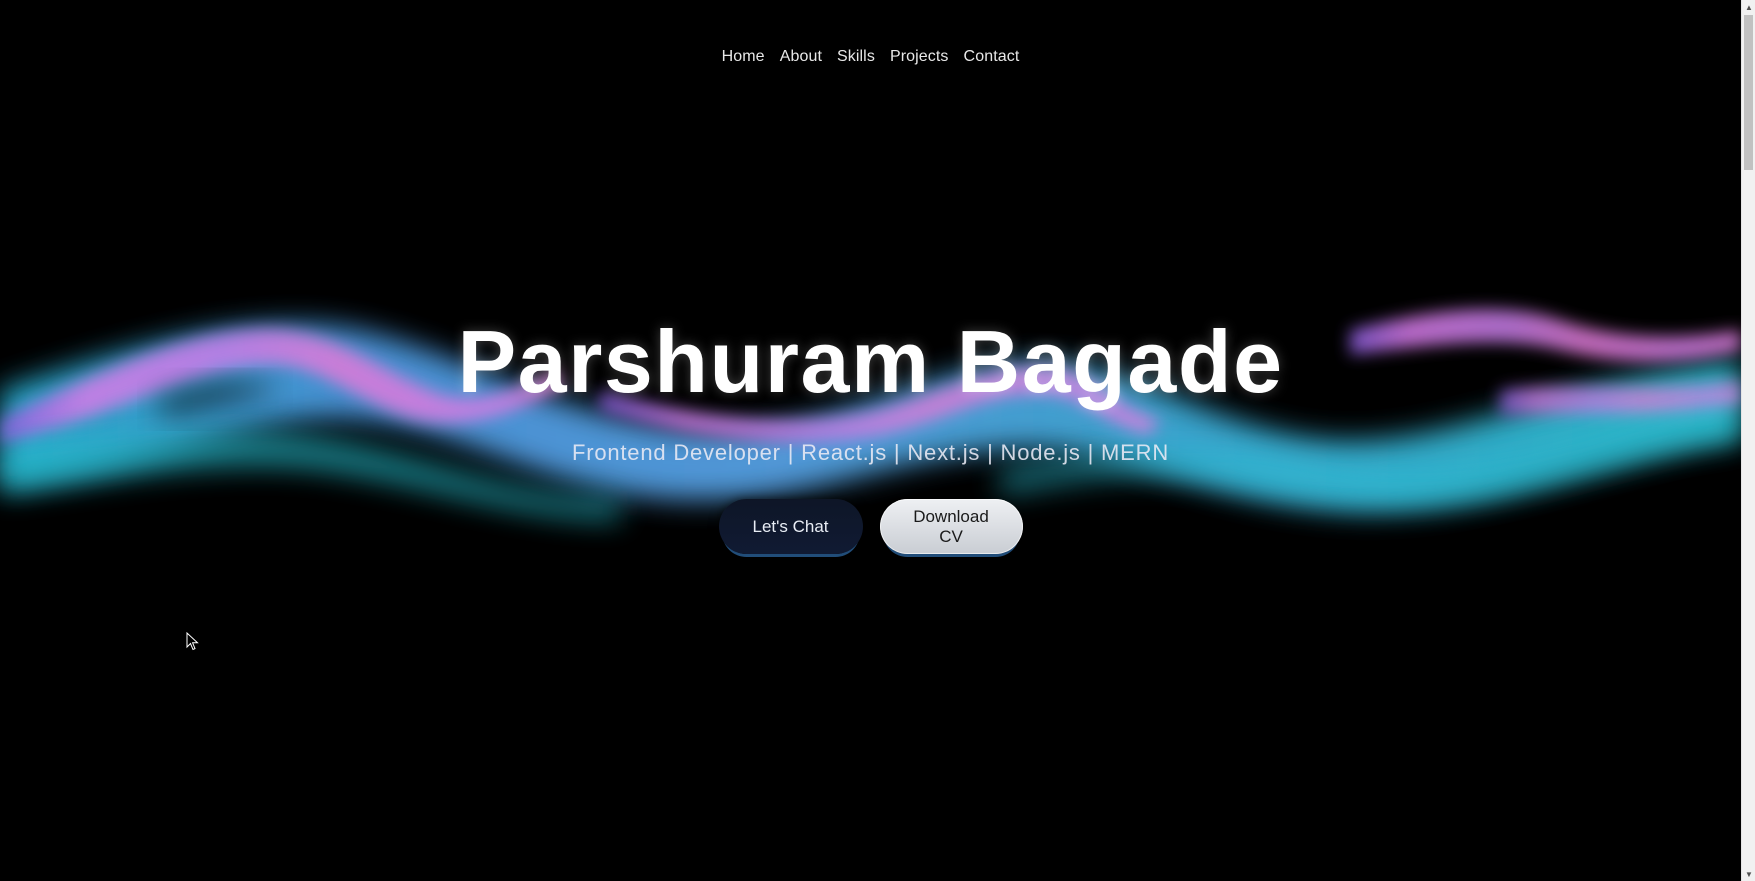 The image size is (1755, 881). What do you see at coordinates (1748, 7) in the screenshot?
I see `triangle-up-icon: ▲` at bounding box center [1748, 7].